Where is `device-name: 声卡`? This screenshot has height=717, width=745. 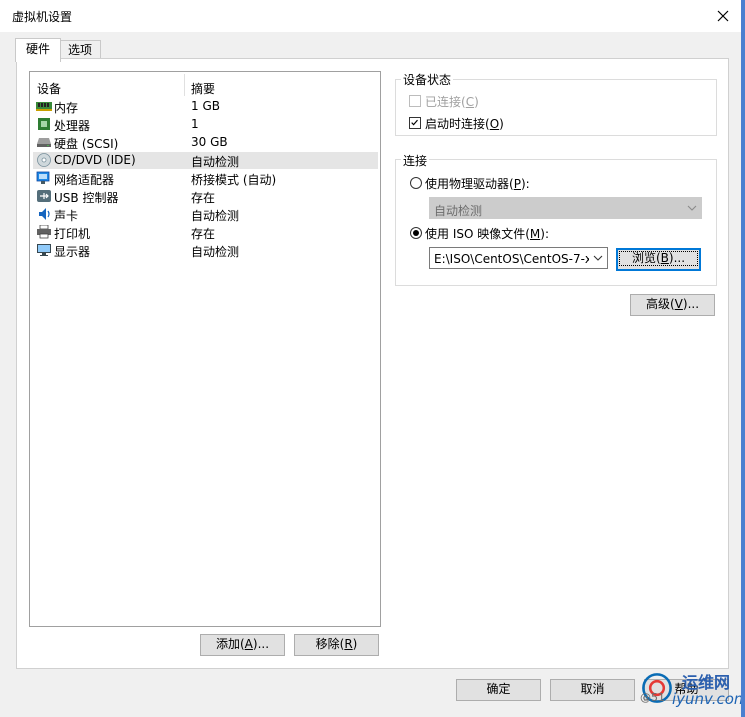 device-name: 声卡 is located at coordinates (66, 216).